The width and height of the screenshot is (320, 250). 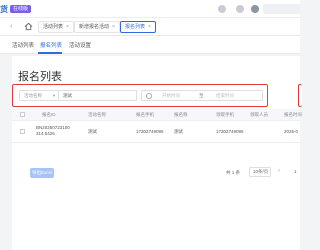 What do you see at coordinates (28, 26) in the screenshot?
I see `home-icon` at bounding box center [28, 26].